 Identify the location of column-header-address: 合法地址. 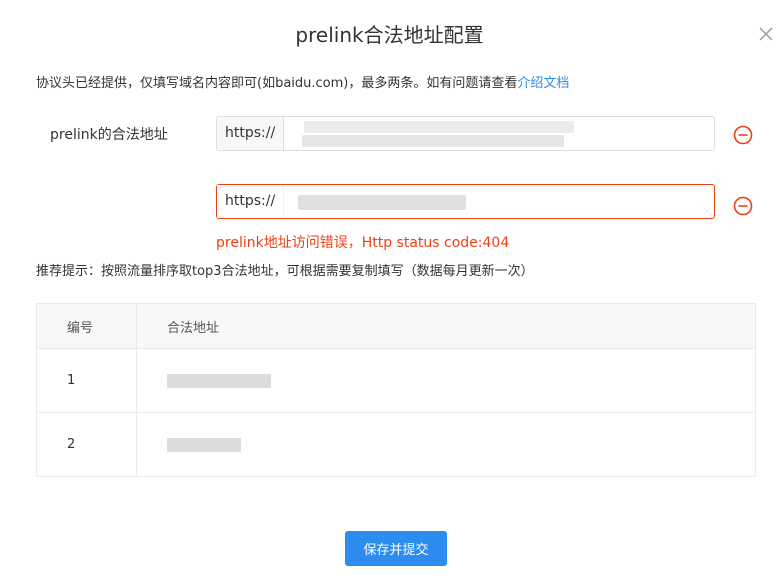
(446, 326).